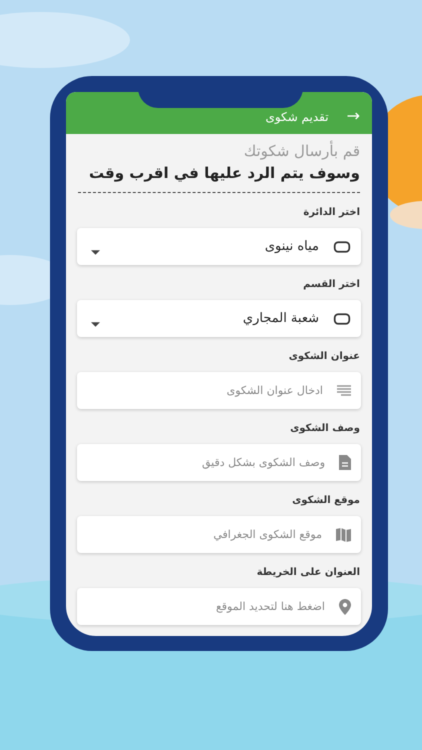  What do you see at coordinates (345, 606) in the screenshot?
I see `location-pin-icon` at bounding box center [345, 606].